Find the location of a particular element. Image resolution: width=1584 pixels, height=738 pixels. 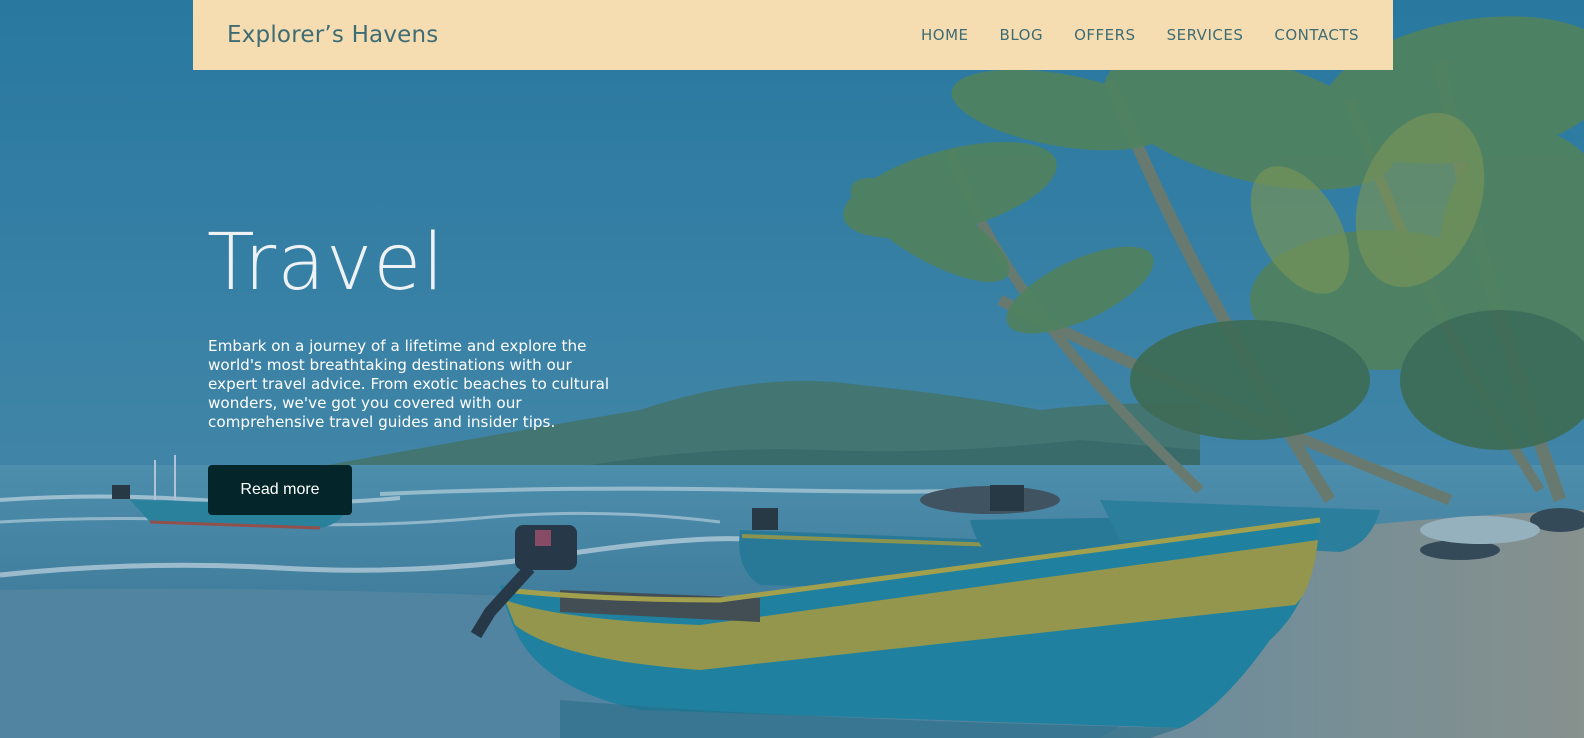

hero-title: Travel is located at coordinates (326, 263).